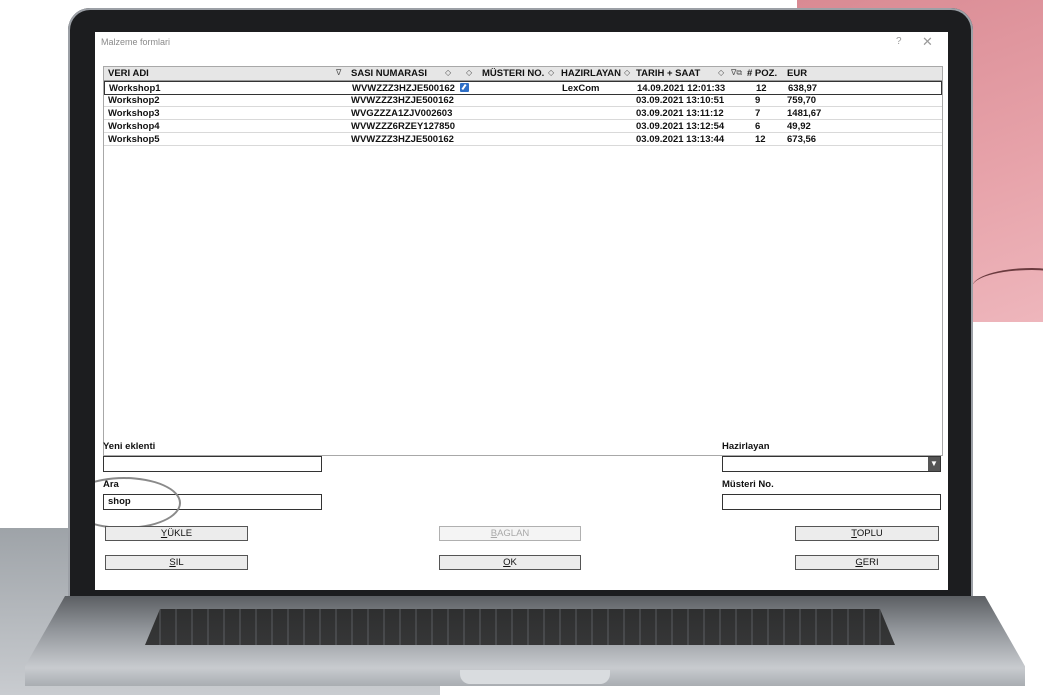  Describe the element at coordinates (831, 502) in the screenshot. I see `musteri-no-input` at that location.